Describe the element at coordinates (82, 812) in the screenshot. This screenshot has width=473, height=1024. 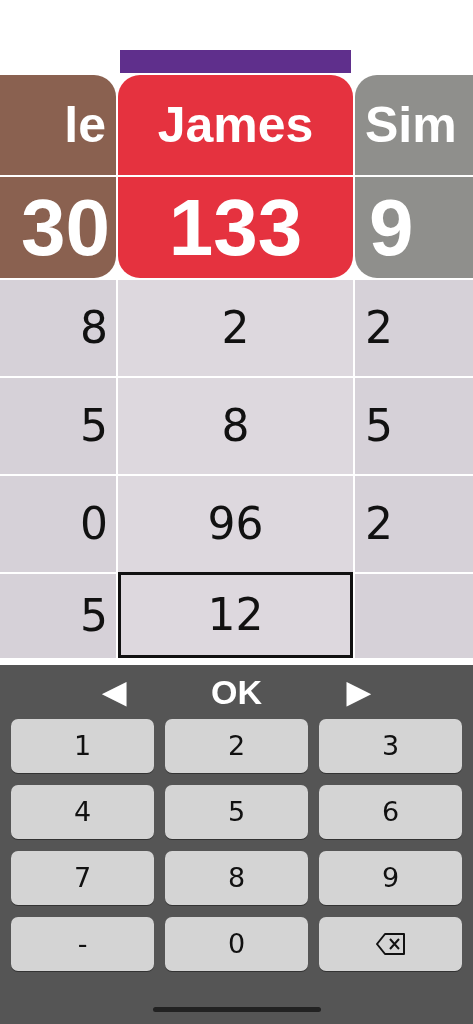
I see `key-button: 4` at that location.